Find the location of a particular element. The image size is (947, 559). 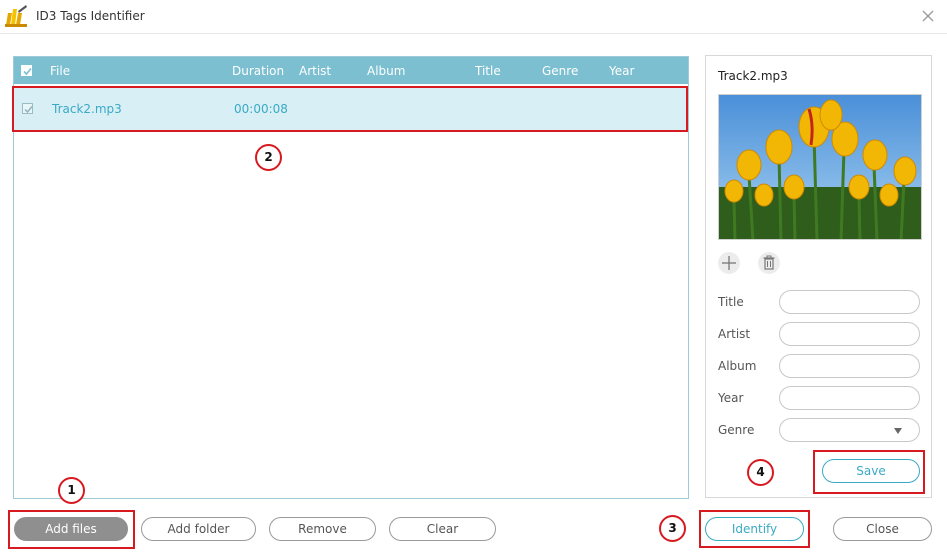

close-icon is located at coordinates (928, 16).